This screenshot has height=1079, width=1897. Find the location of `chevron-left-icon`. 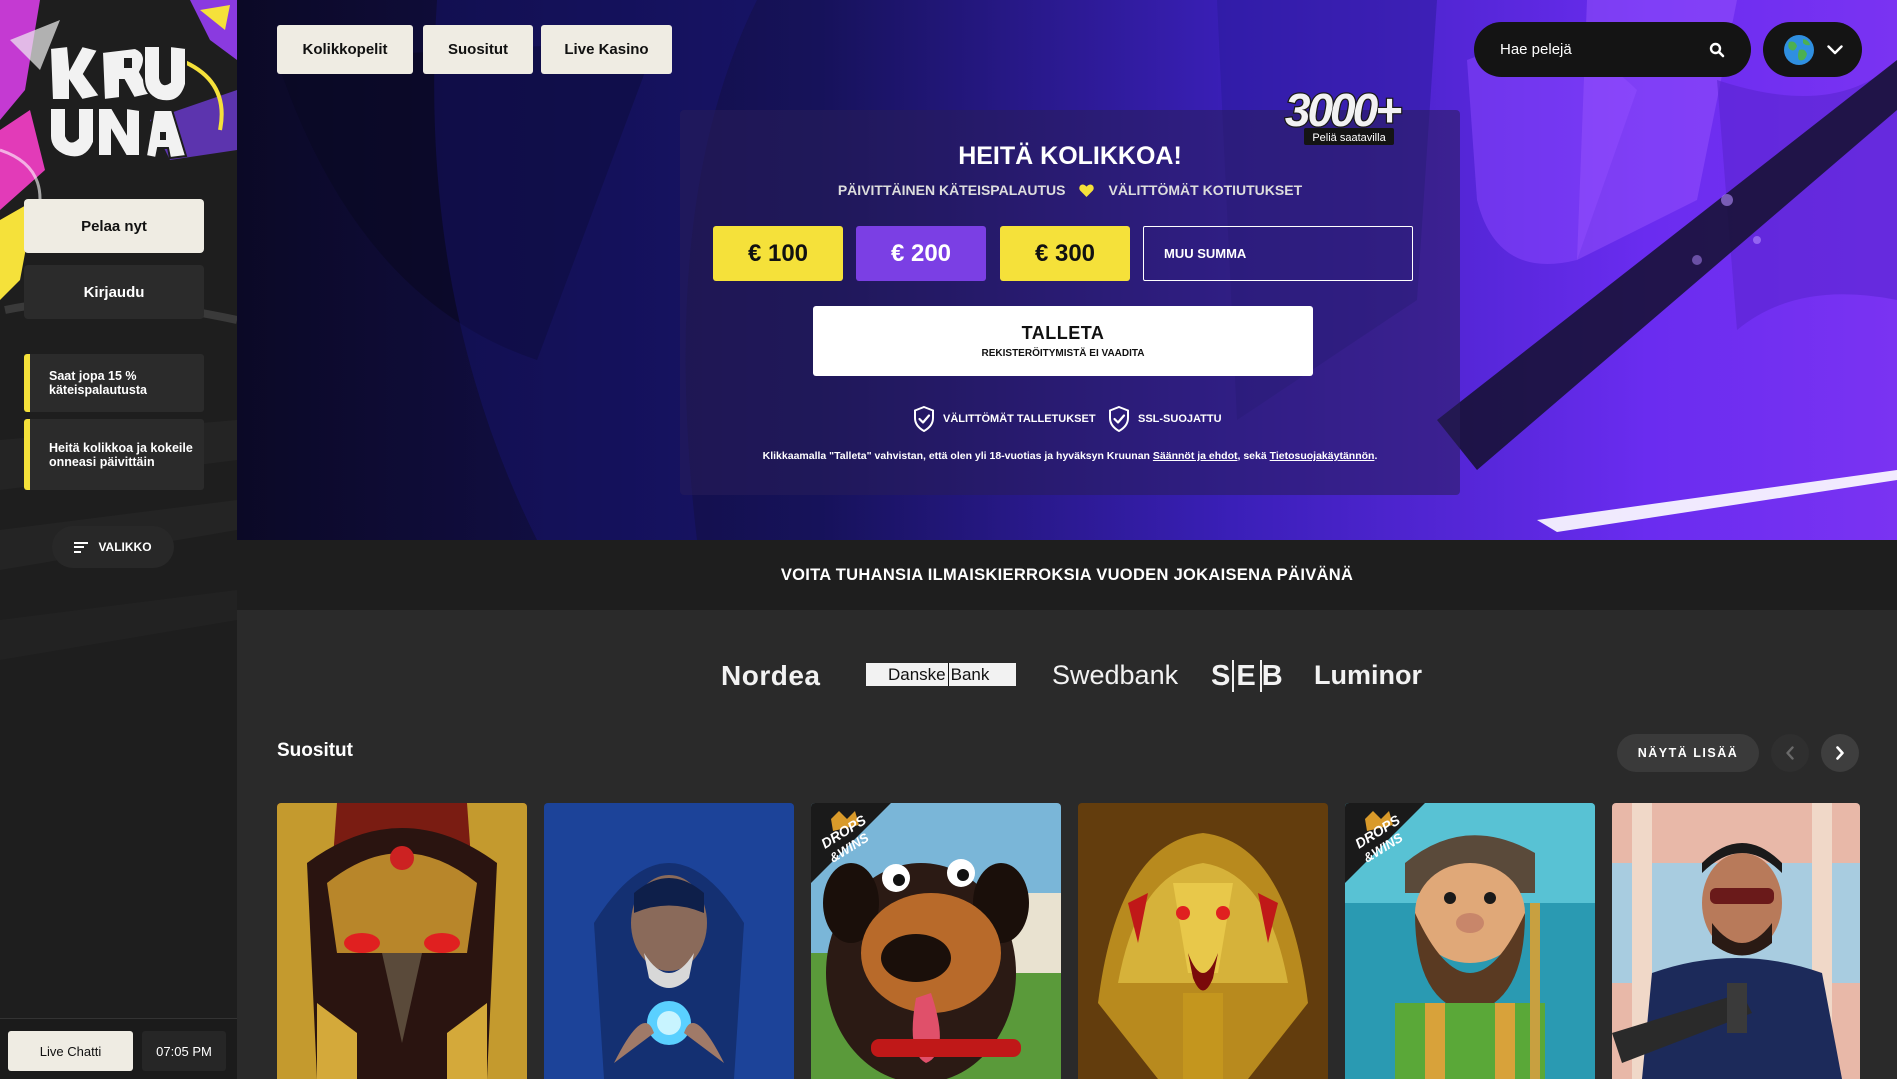

chevron-left-icon is located at coordinates (1790, 753).